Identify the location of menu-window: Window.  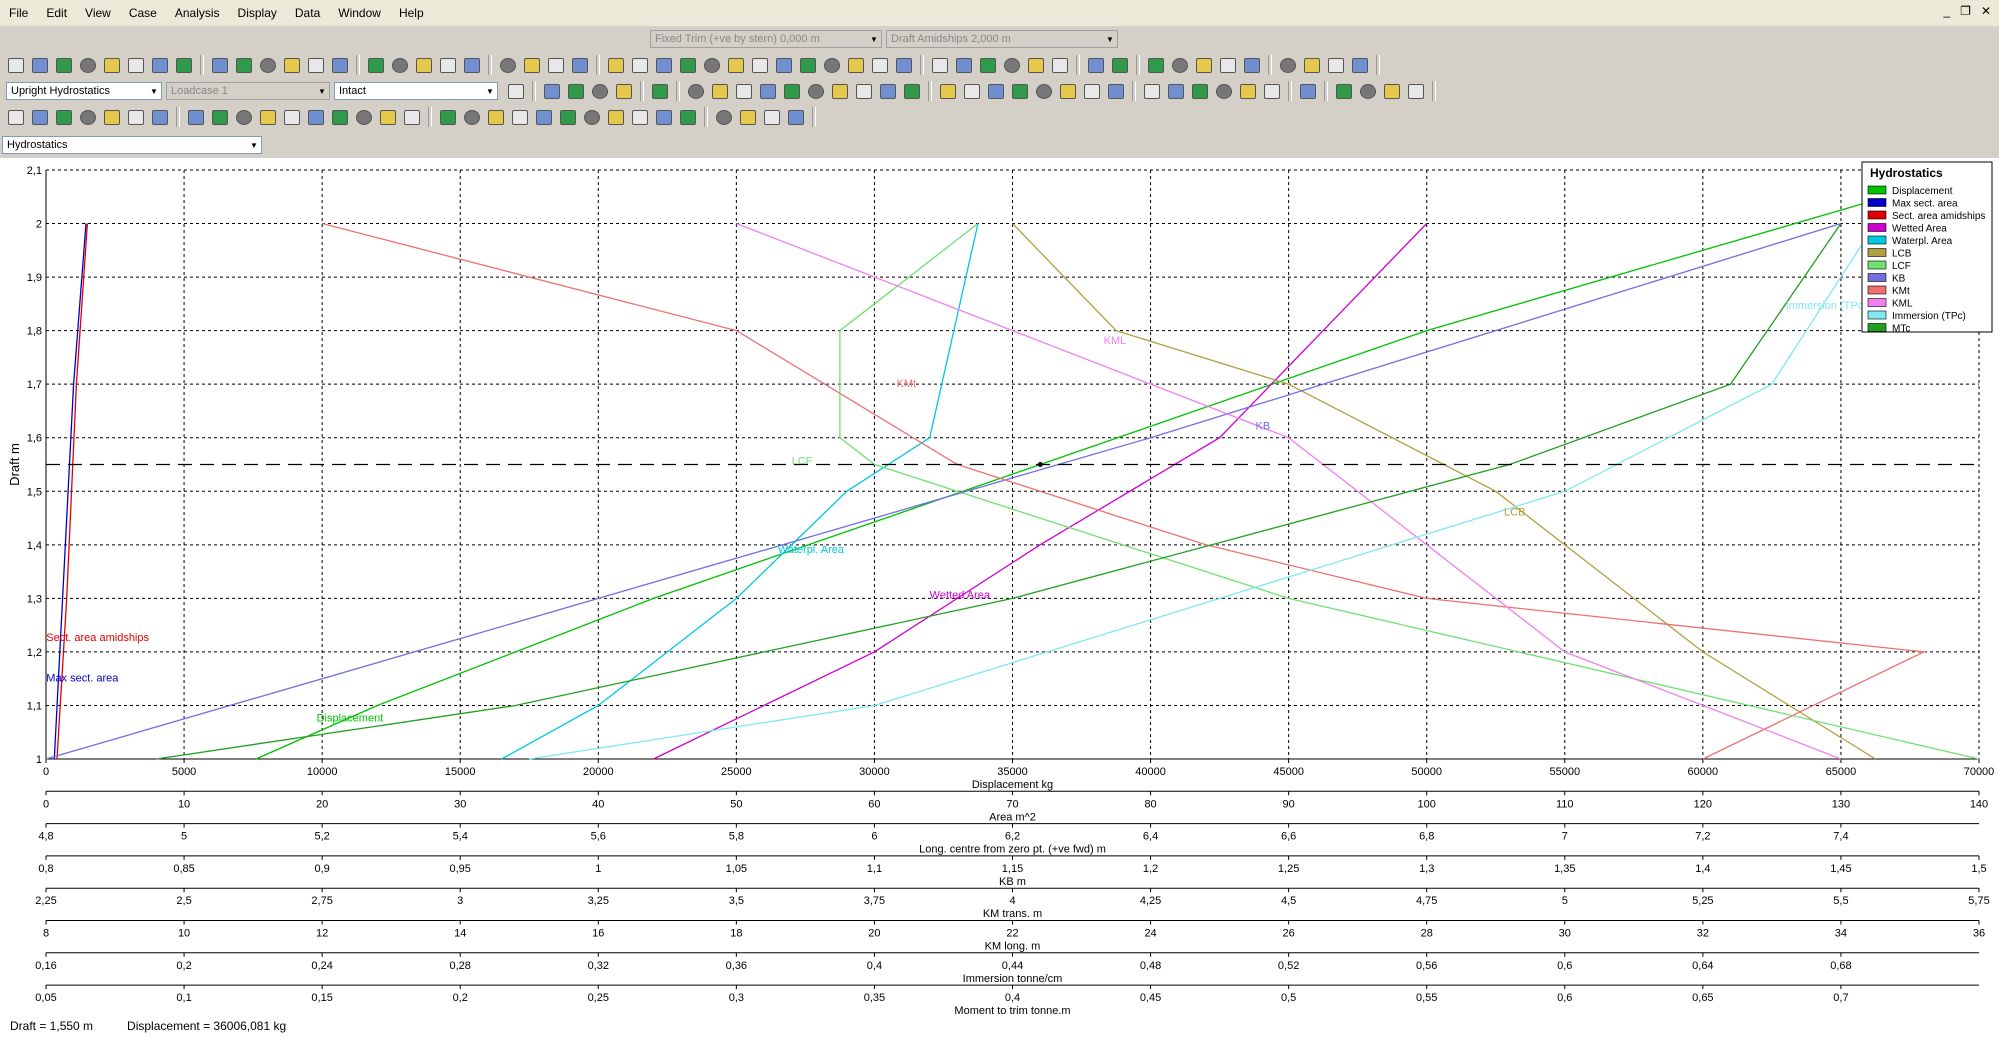
(359, 13).